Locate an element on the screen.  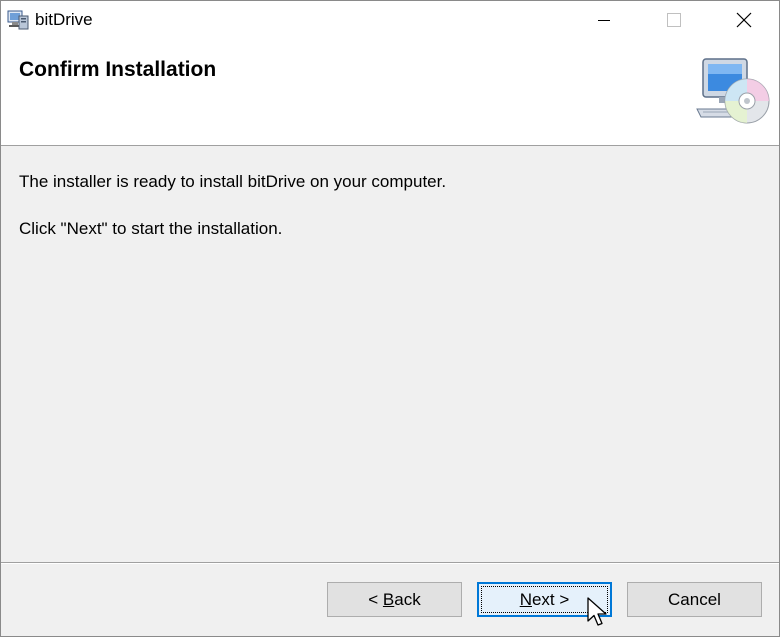
maximize-icon is located at coordinates (674, 20).